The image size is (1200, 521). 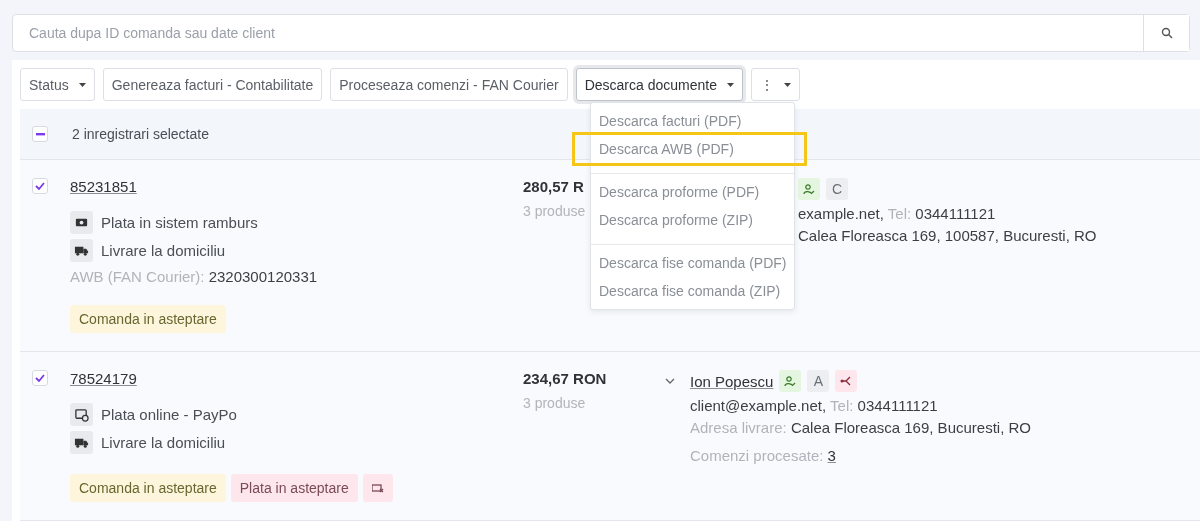 I want to click on minus-icon, so click(x=40, y=134).